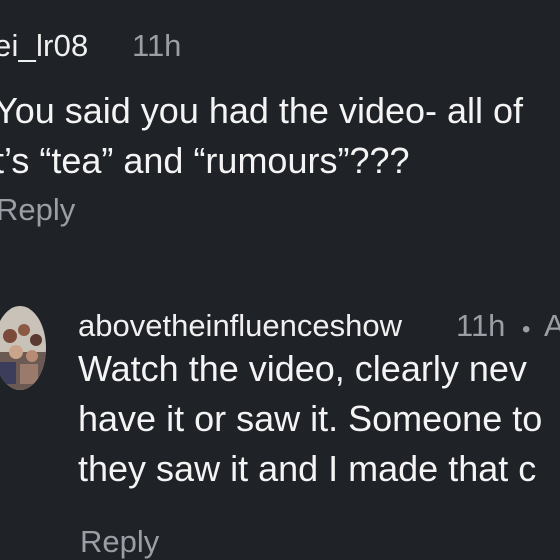  What do you see at coordinates (302, 368) in the screenshot?
I see `comment-text-line: Watch the video, clearly nev` at bounding box center [302, 368].